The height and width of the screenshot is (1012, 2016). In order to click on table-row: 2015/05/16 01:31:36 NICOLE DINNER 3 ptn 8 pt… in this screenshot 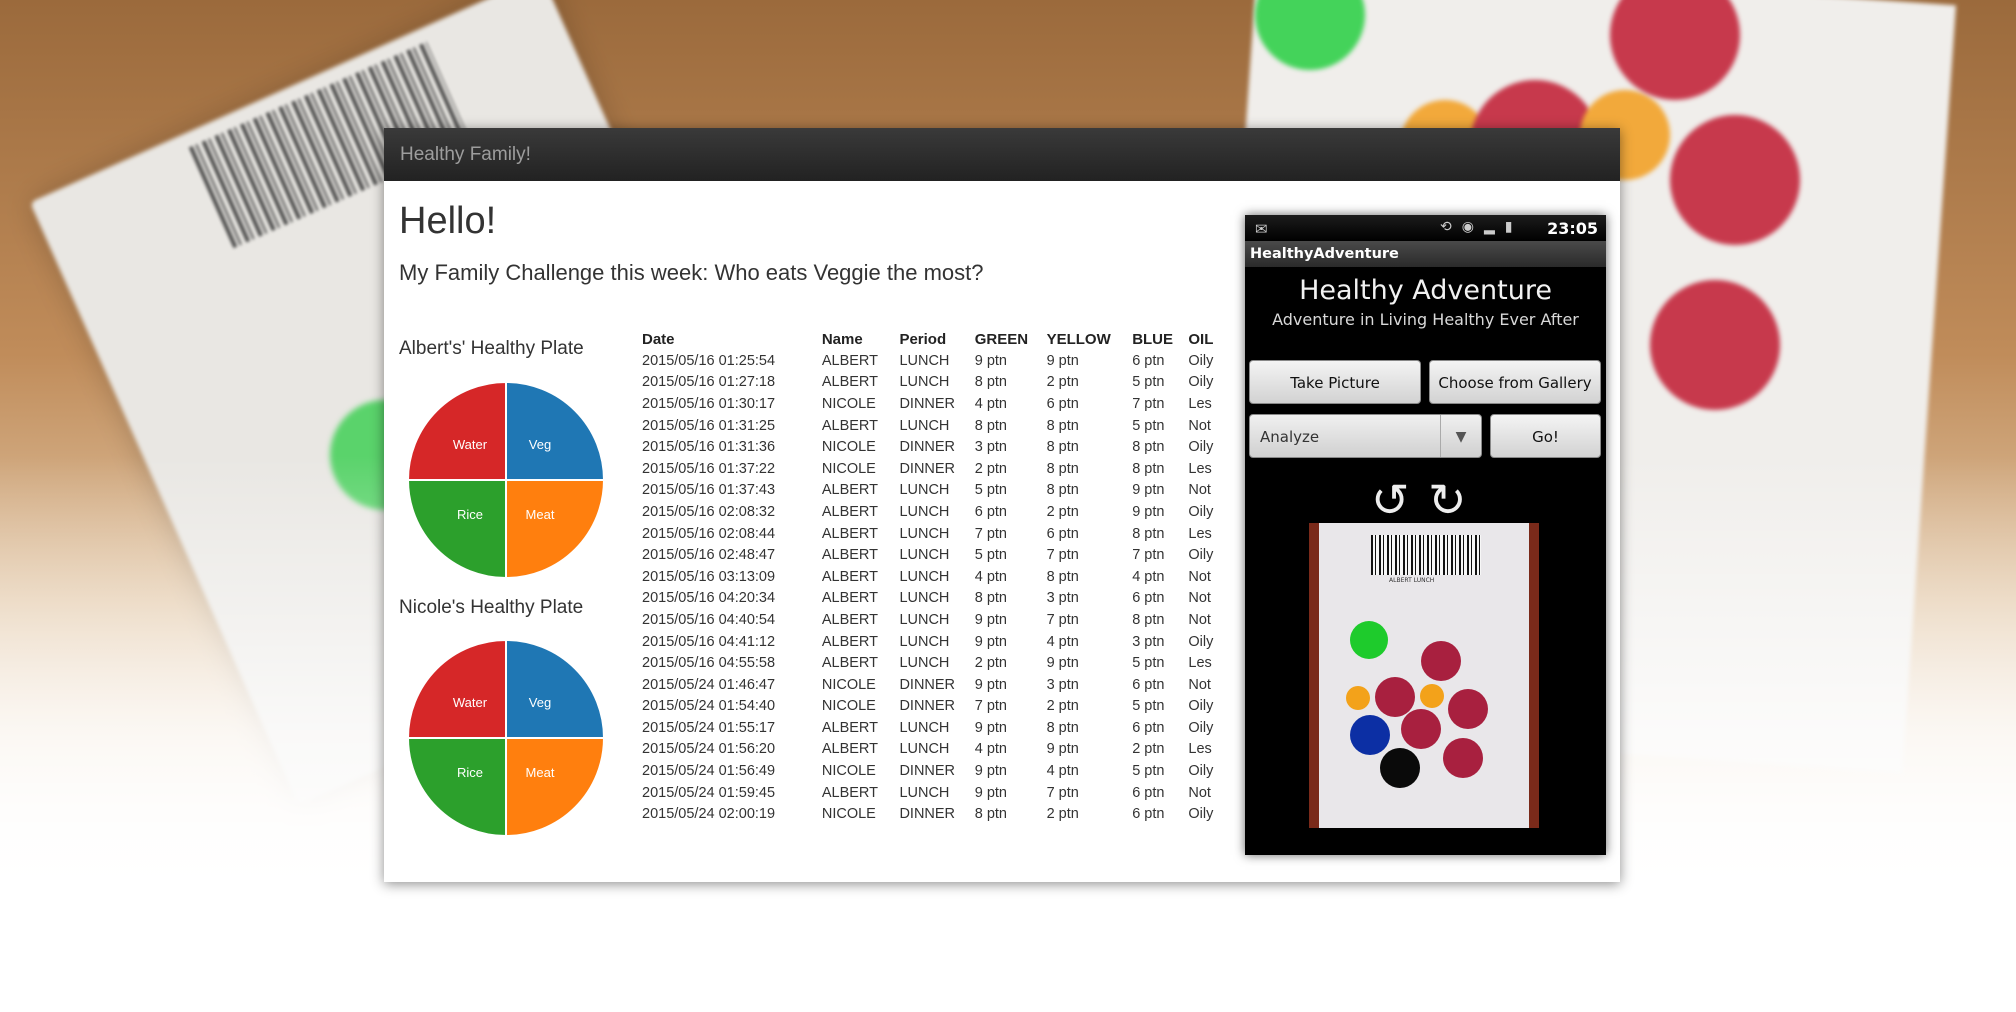, I will do `click(942, 447)`.